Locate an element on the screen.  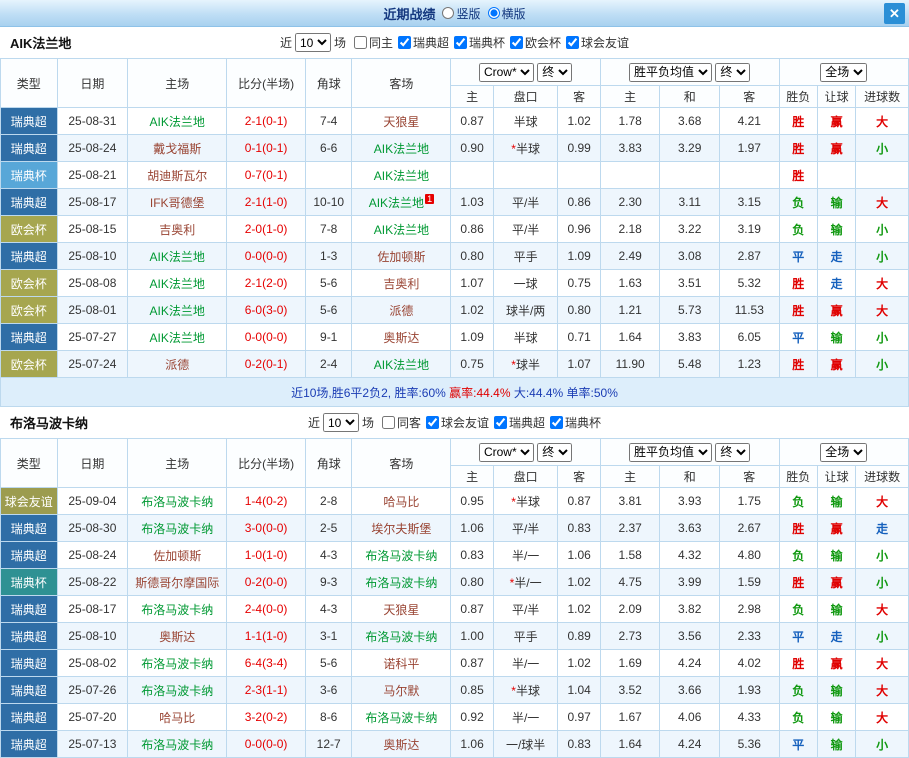
col-avg-home: 主 is located at coordinates (630, 476).